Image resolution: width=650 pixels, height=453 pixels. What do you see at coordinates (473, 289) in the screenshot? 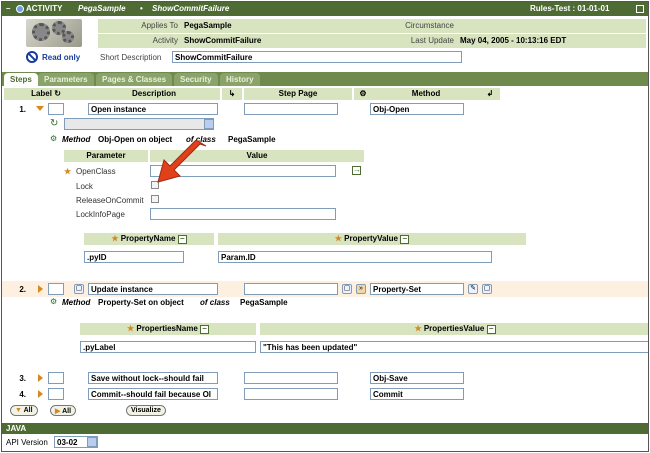
I see `edit-icon: ✎` at bounding box center [473, 289].